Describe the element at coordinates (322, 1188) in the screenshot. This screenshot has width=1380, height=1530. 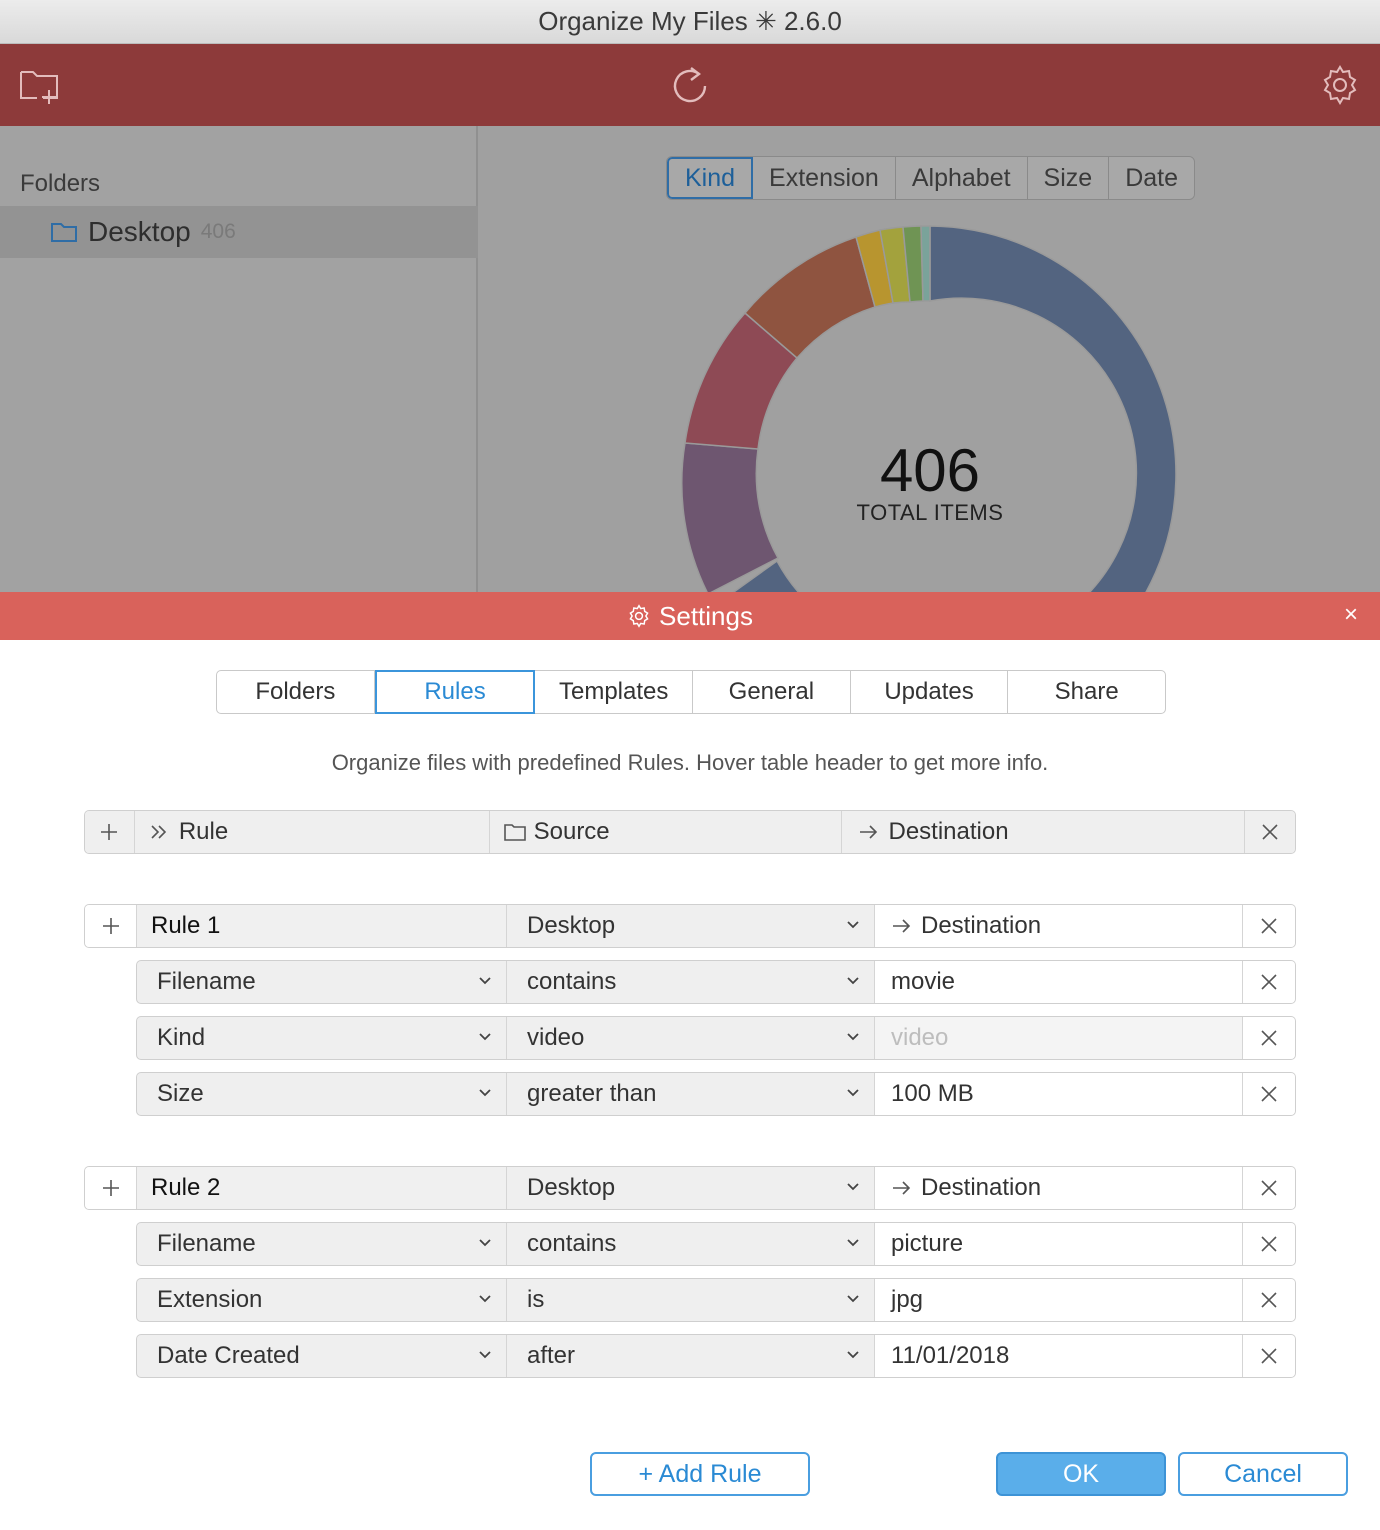
I see `rule-name-field: Rule 2` at that location.